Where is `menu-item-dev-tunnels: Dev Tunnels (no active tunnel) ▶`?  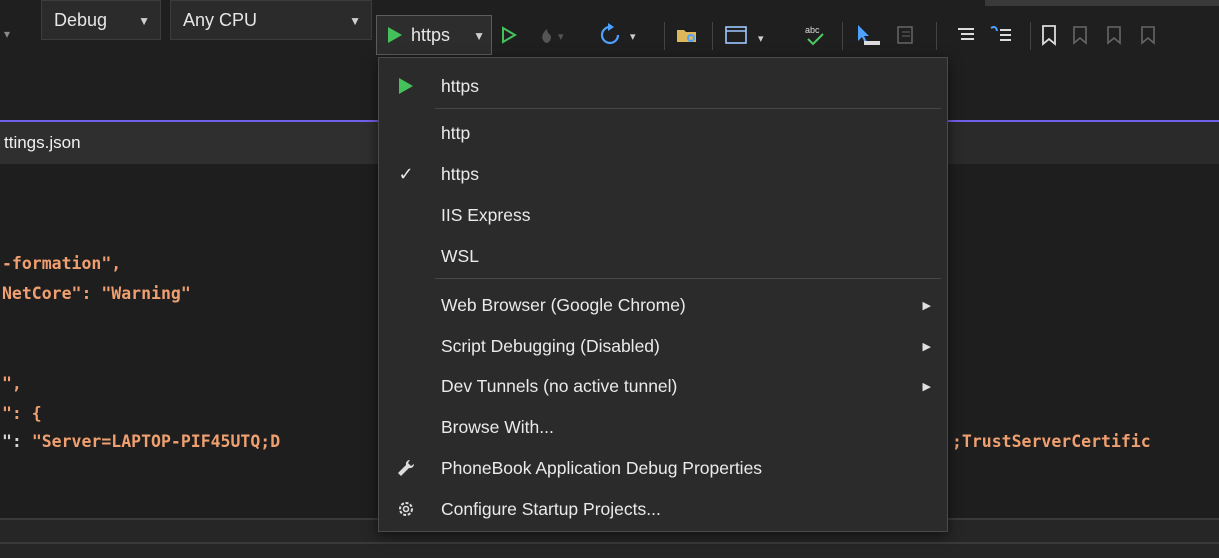
menu-item-dev-tunnels: Dev Tunnels (no active tunnel) ▶ is located at coordinates (663, 386).